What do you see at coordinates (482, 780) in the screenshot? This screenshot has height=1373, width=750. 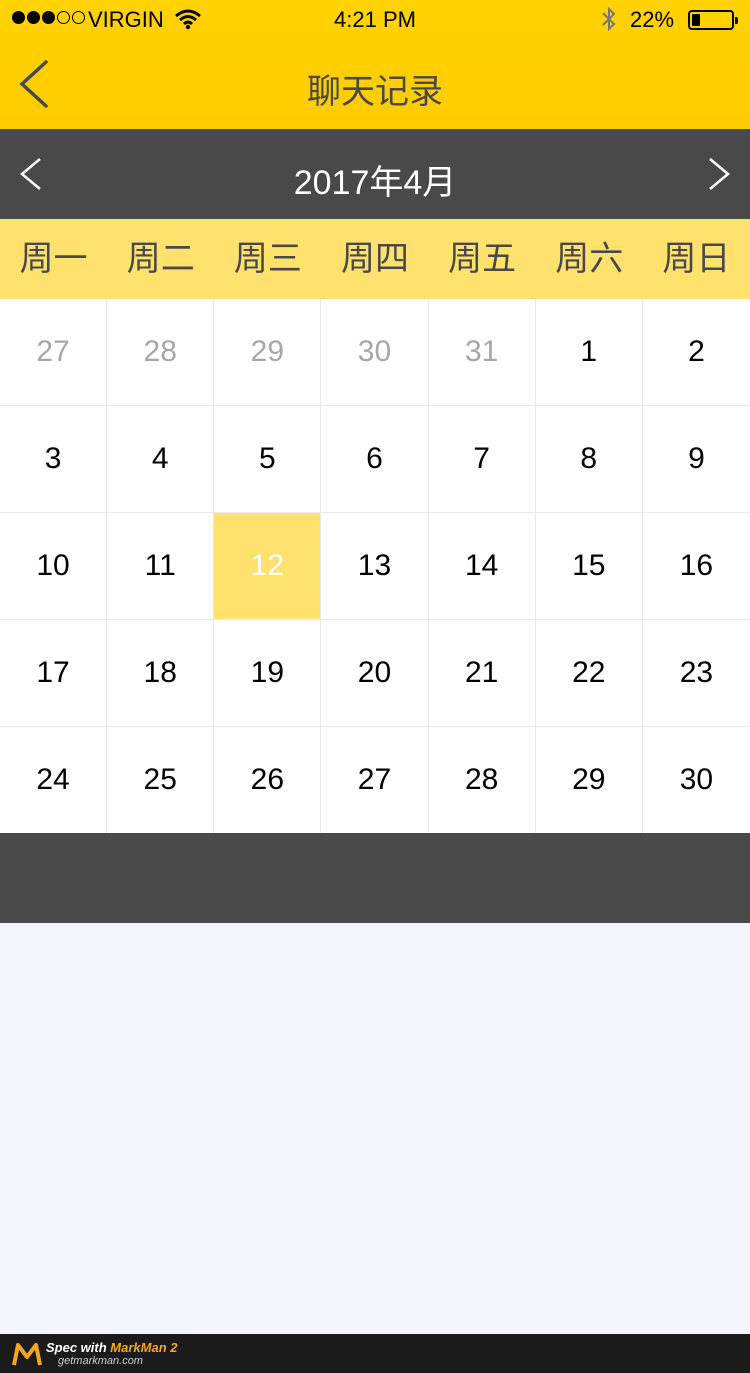 I see `calendar-day: 28` at bounding box center [482, 780].